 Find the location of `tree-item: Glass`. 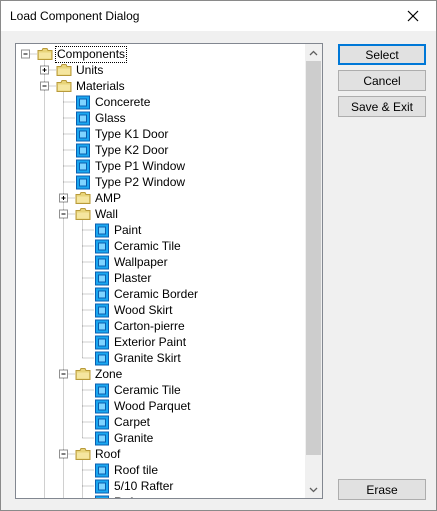

tree-item: Glass is located at coordinates (110, 118).